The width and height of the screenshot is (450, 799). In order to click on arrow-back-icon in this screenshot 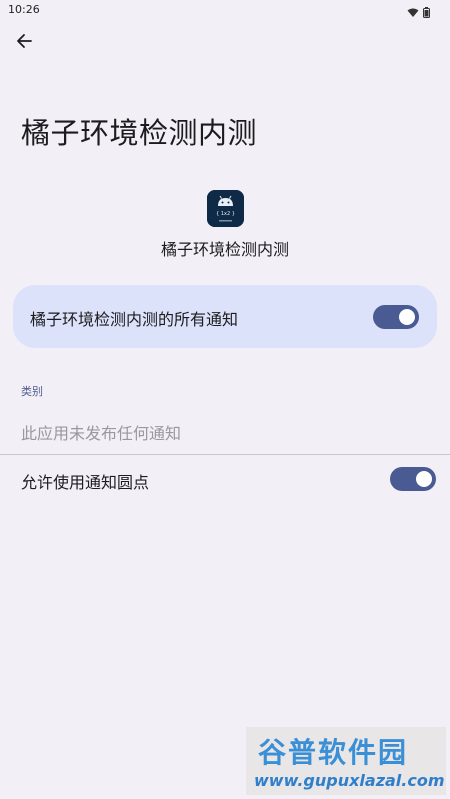, I will do `click(24, 43)`.